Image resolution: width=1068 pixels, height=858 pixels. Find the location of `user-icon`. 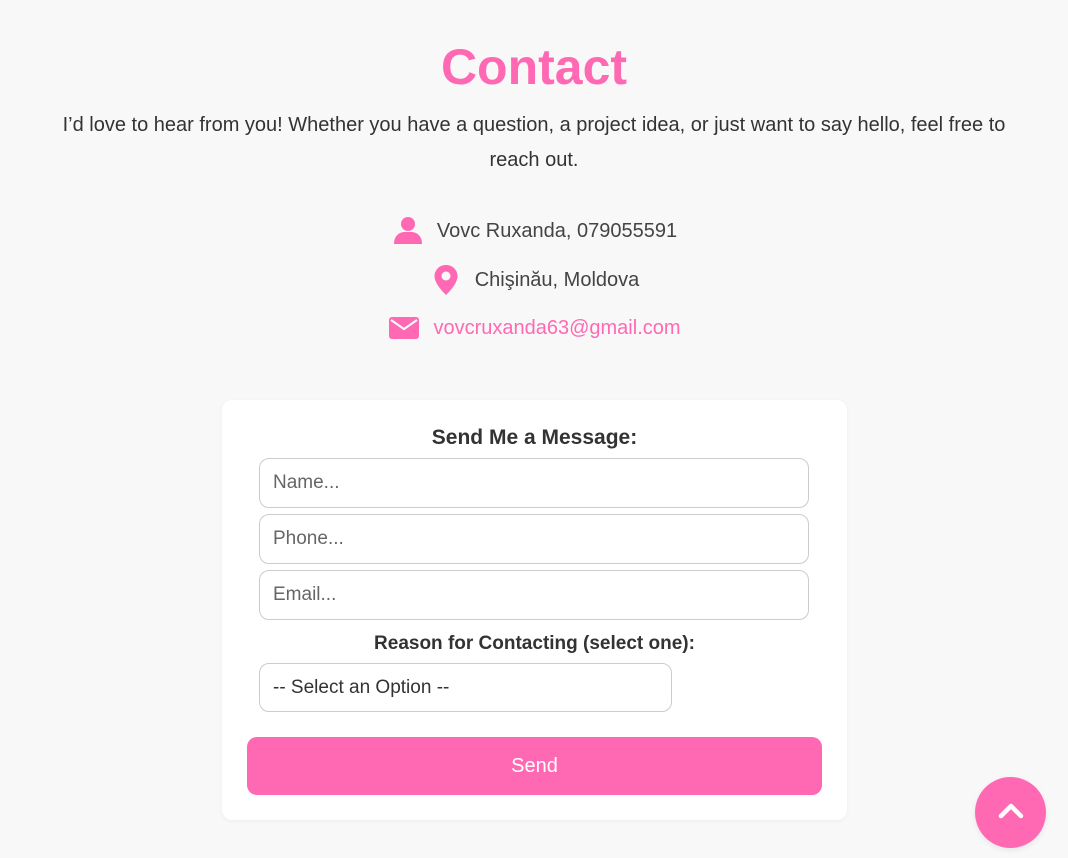

user-icon is located at coordinates (408, 231).